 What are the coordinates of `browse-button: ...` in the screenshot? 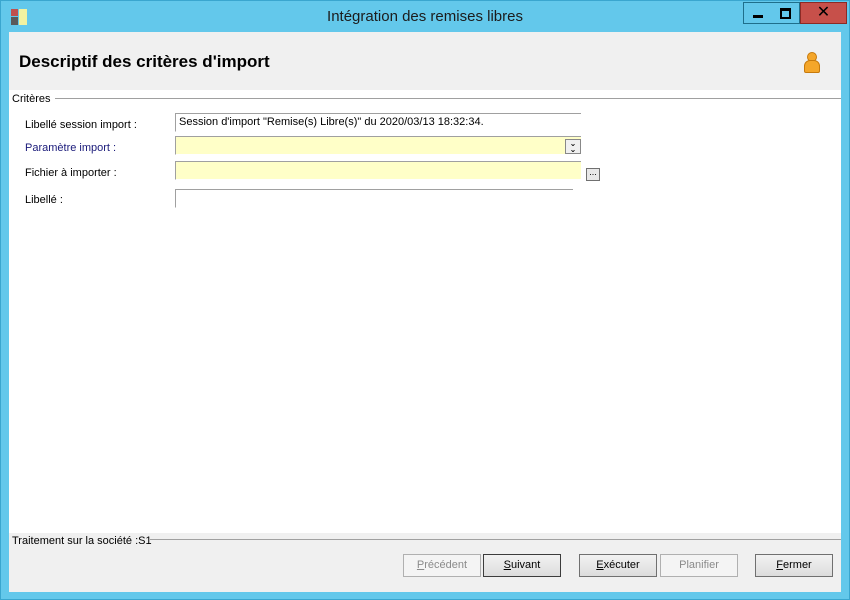 It's located at (593, 174).